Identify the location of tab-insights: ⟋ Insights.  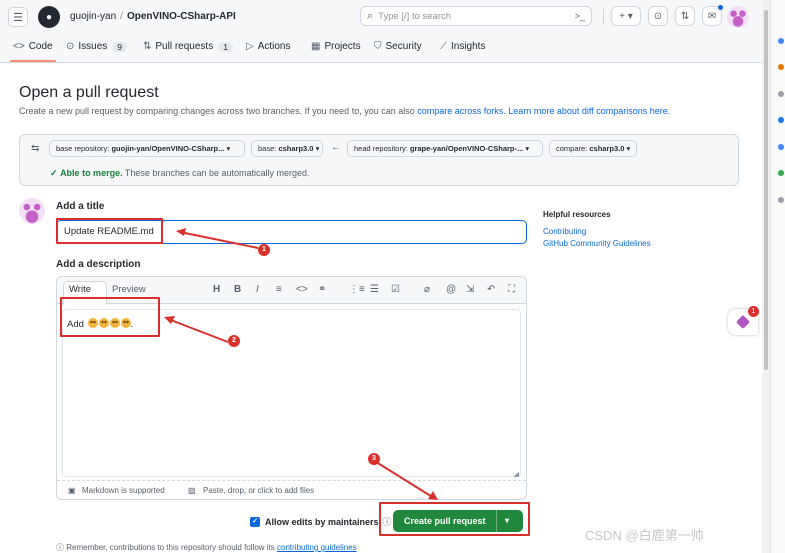
(462, 46).